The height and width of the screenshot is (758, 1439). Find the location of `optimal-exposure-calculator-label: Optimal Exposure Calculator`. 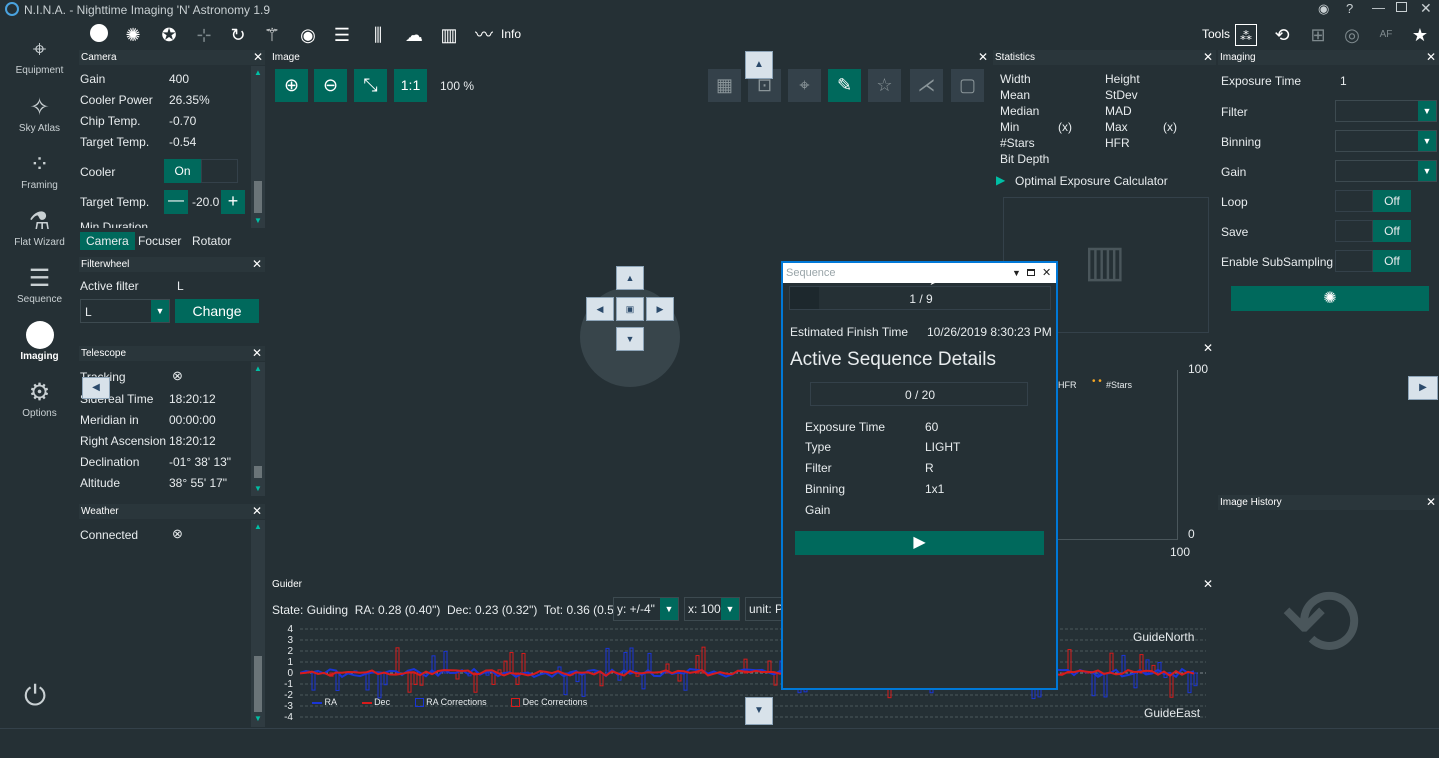

optimal-exposure-calculator-label: Optimal Exposure Calculator is located at coordinates (1091, 181).